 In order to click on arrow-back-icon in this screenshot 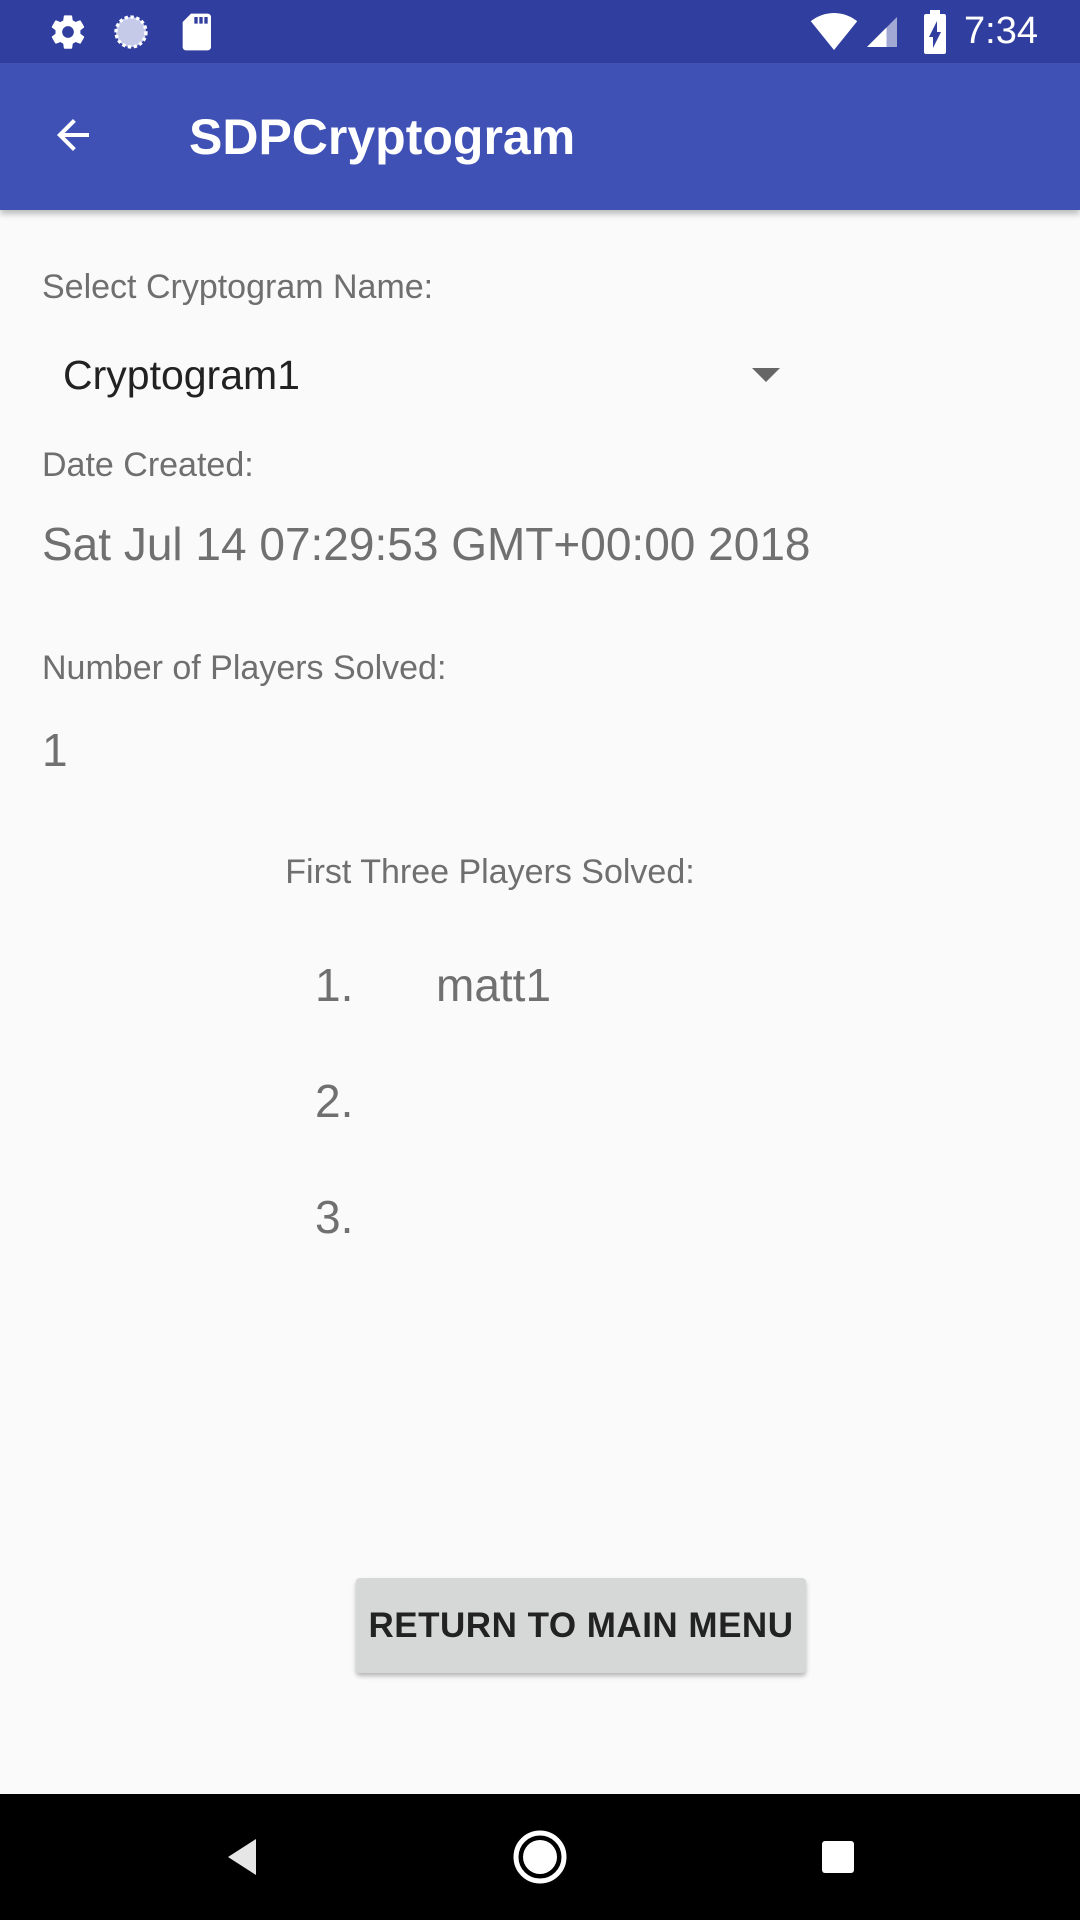, I will do `click(73, 137)`.